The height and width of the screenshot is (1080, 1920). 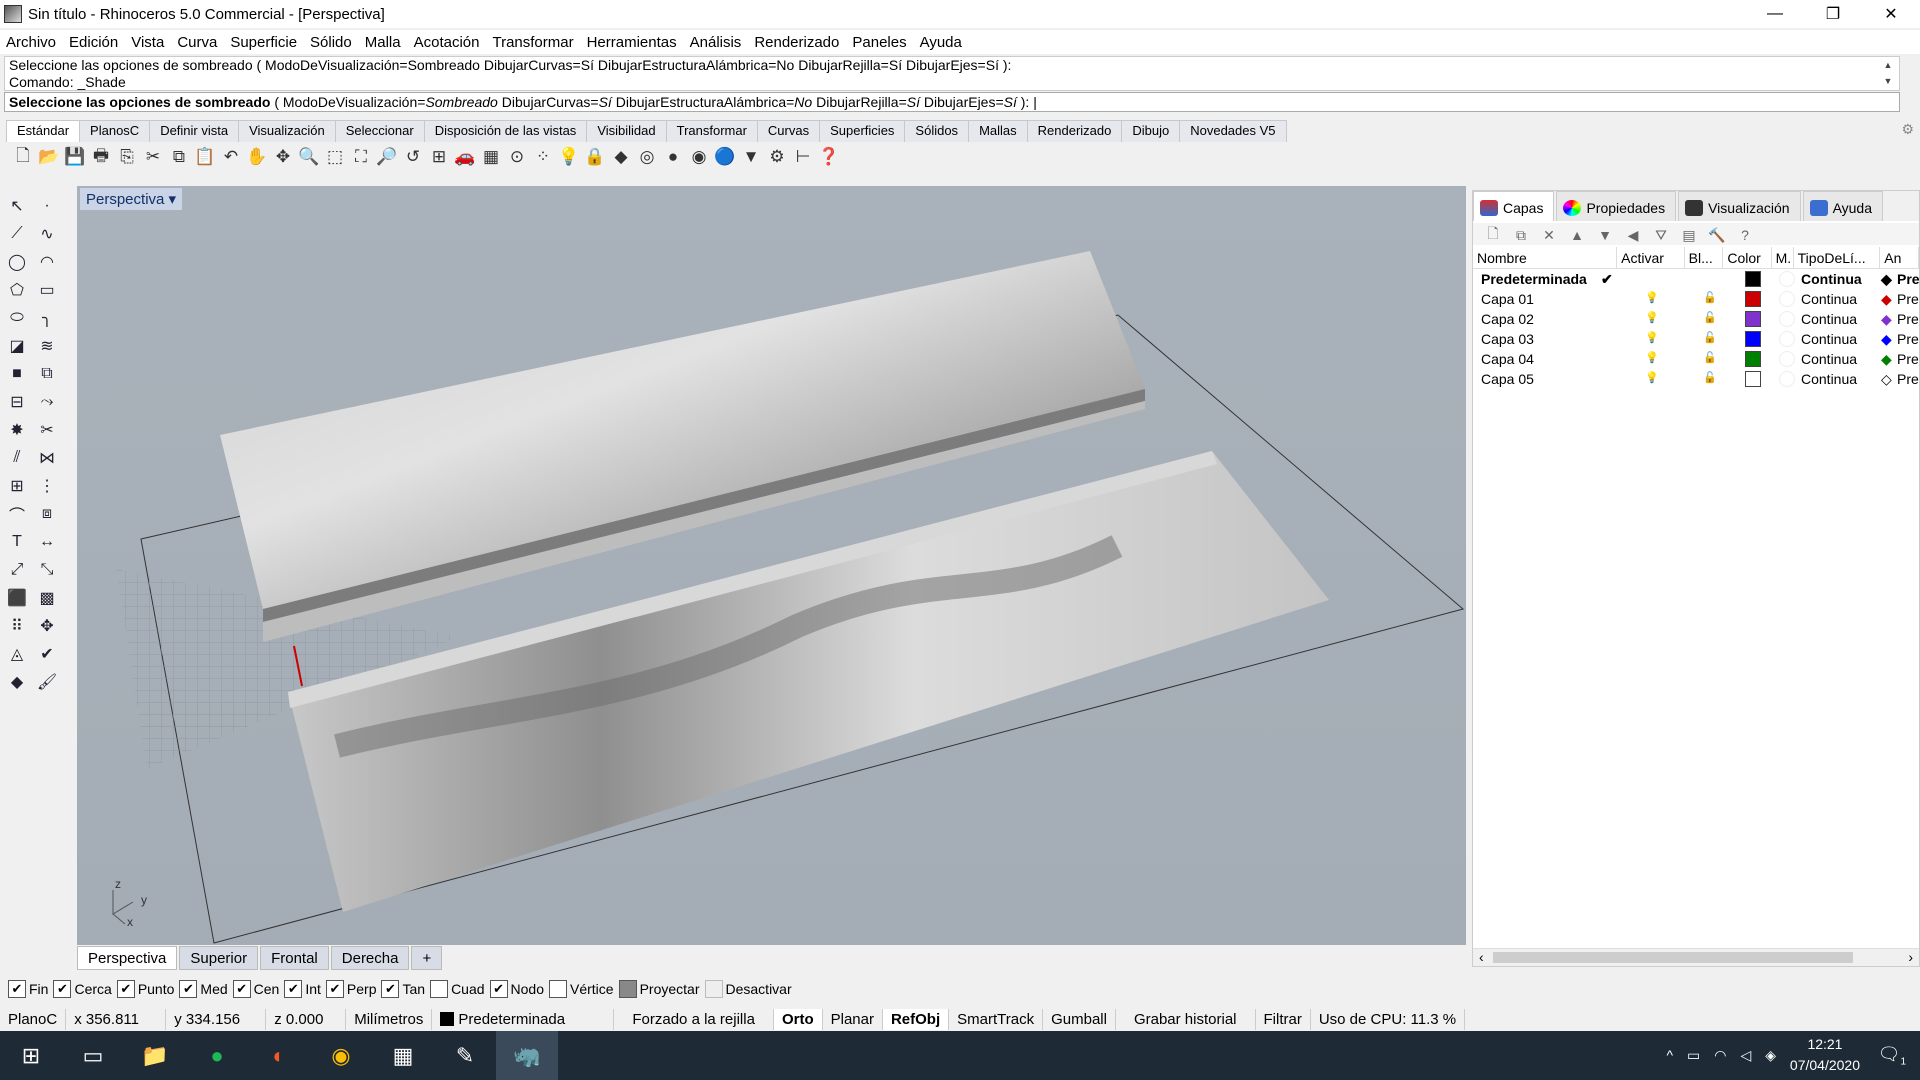 I want to click on menu-4: Superficie, so click(x=263, y=42).